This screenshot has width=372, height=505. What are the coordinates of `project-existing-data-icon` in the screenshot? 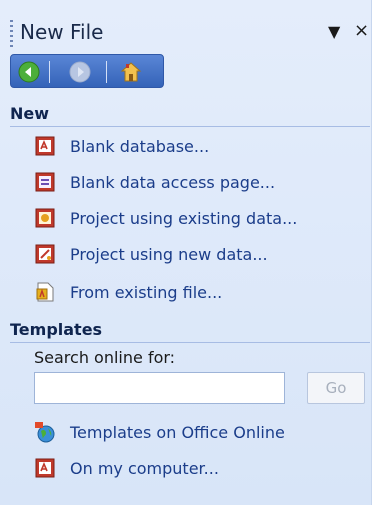 It's located at (45, 218).